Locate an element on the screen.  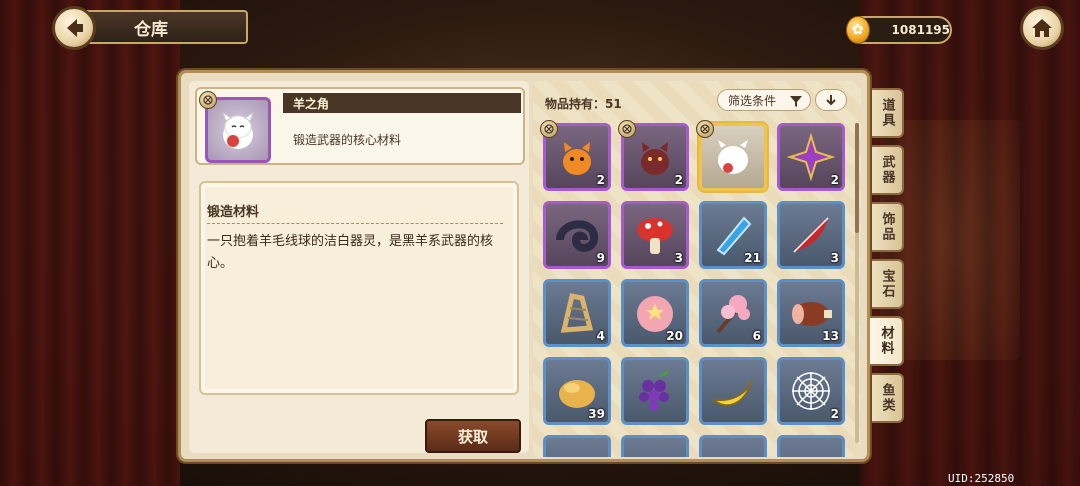
dark-cat-spirit-icon is located at coordinates (655, 158).